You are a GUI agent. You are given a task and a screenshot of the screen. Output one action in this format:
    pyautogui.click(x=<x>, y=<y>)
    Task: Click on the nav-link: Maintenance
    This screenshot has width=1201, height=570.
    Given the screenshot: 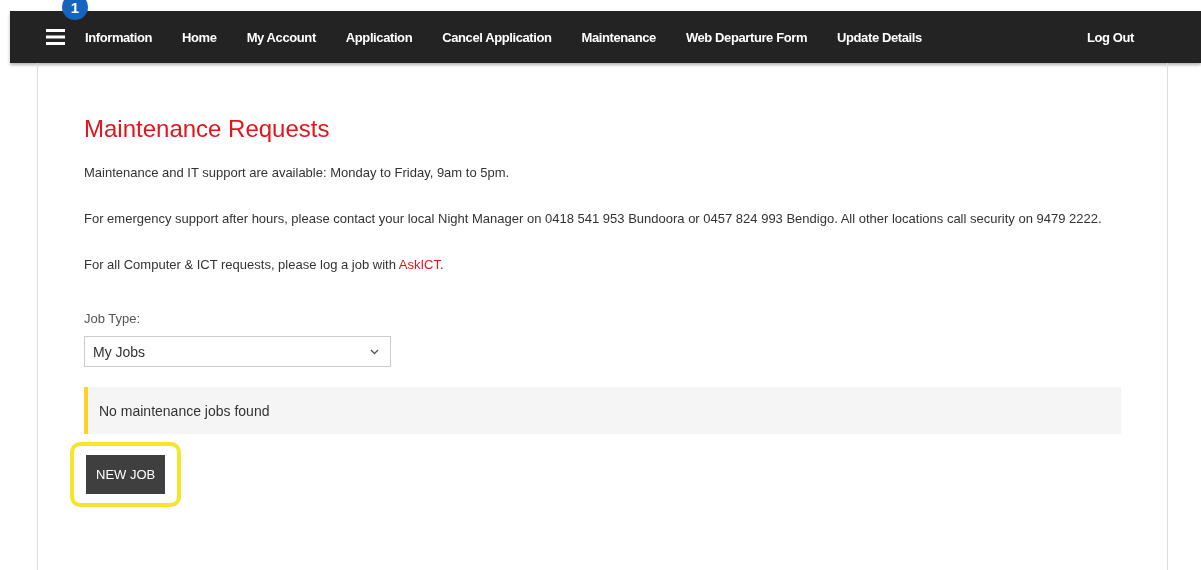 What is the action you would take?
    pyautogui.click(x=618, y=37)
    